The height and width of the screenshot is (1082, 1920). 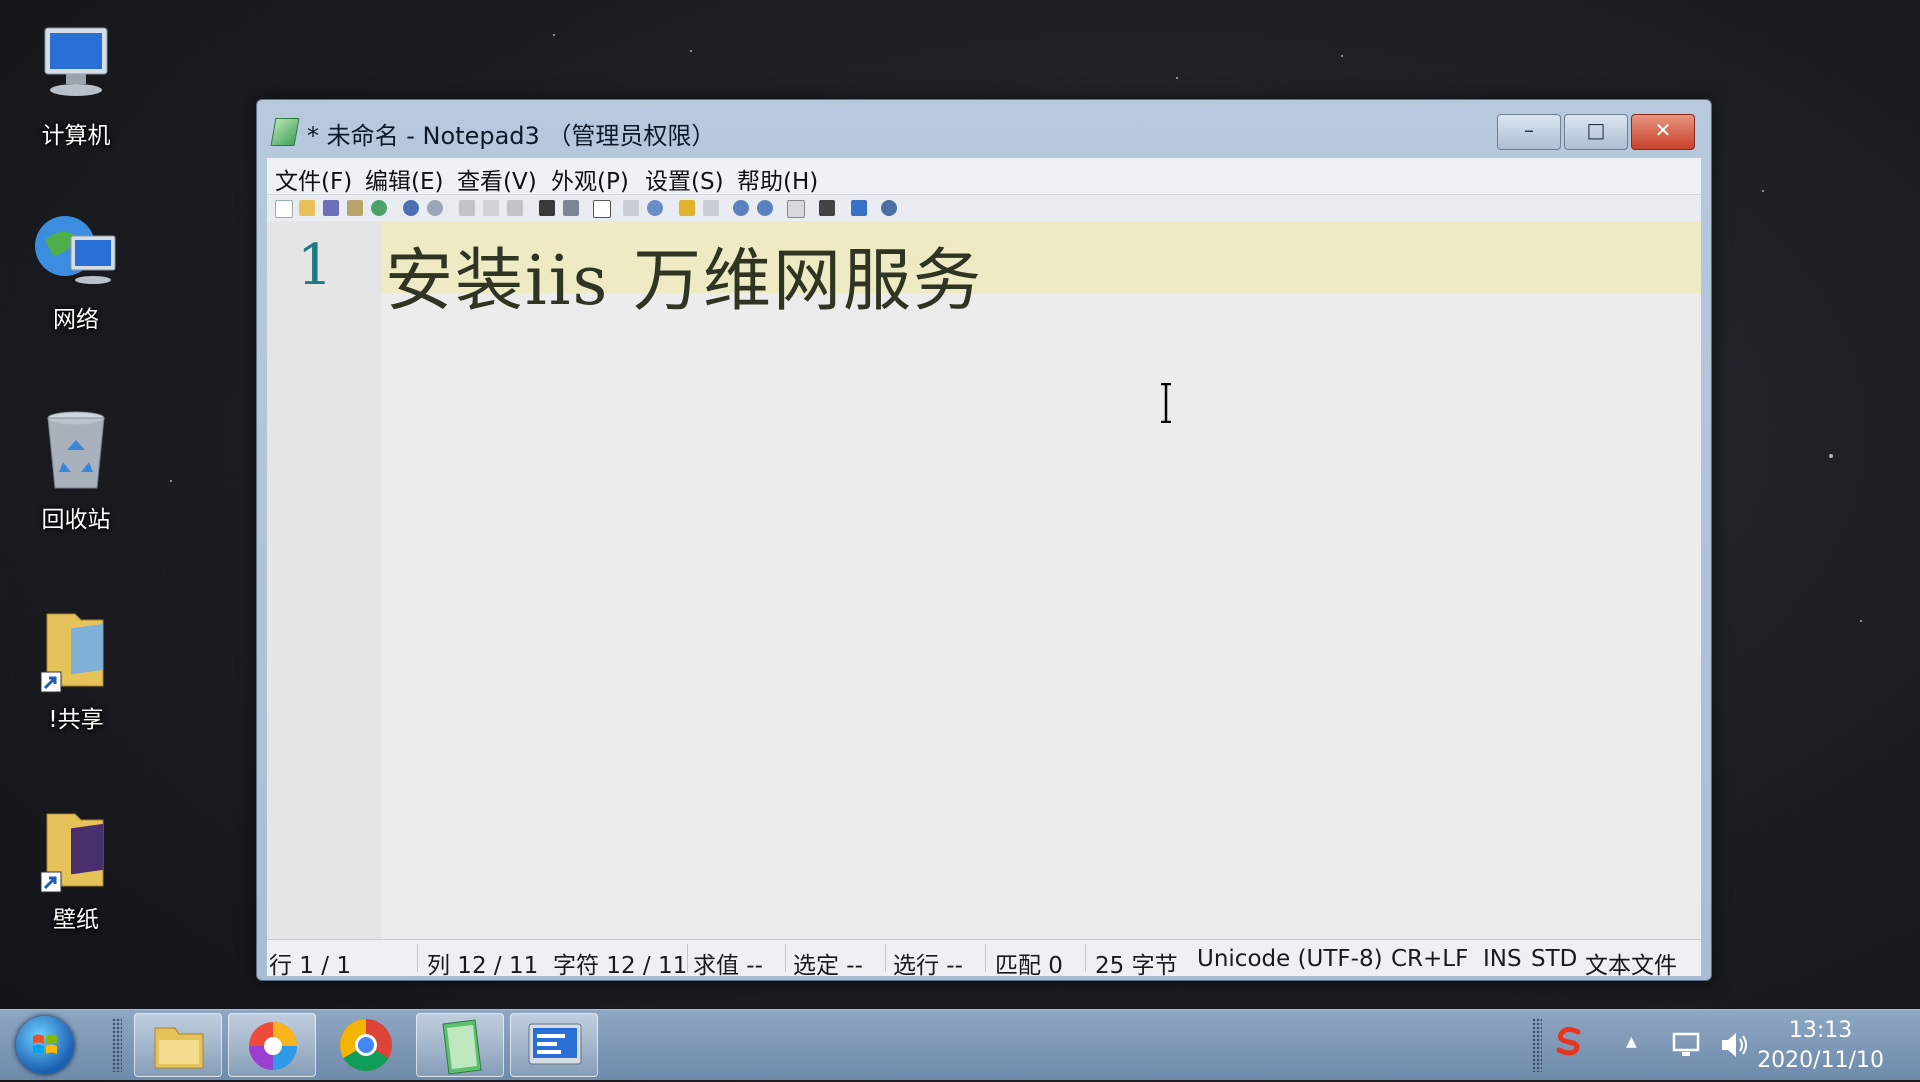 What do you see at coordinates (310, 963) in the screenshot?
I see `status-line: 行 1 / 1` at bounding box center [310, 963].